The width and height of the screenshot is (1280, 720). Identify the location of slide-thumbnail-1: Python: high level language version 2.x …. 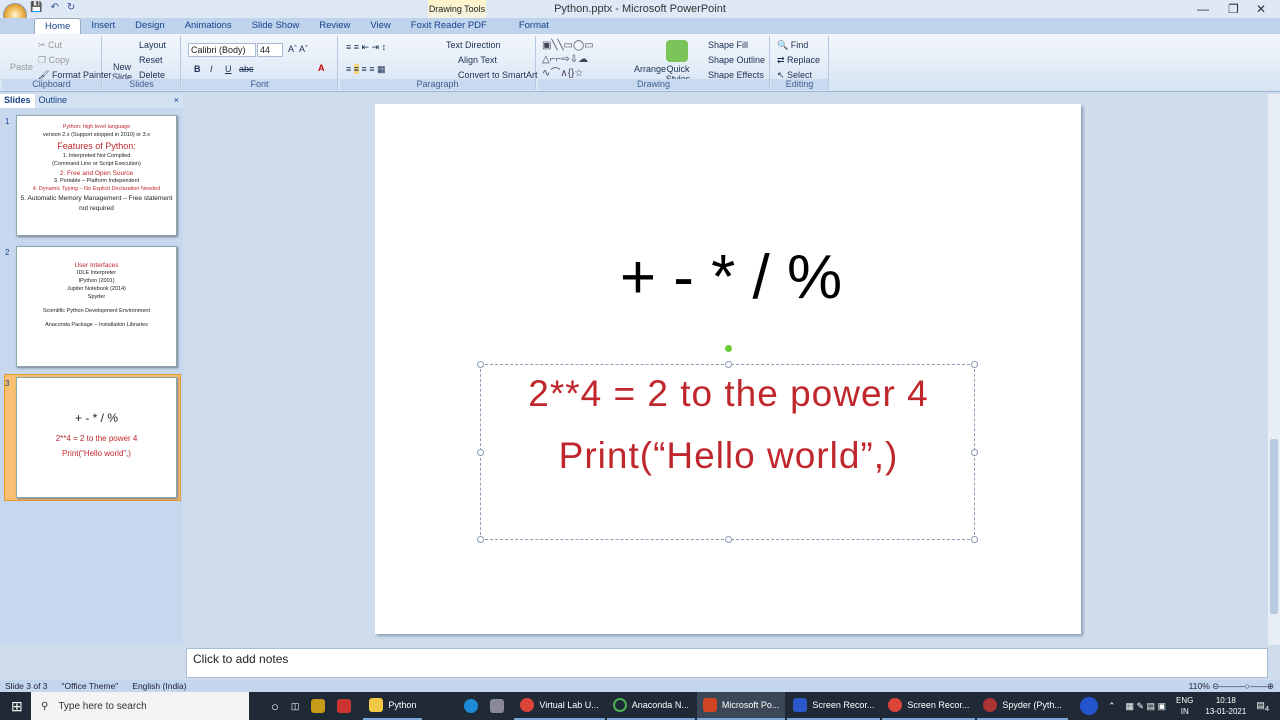
(96, 175).